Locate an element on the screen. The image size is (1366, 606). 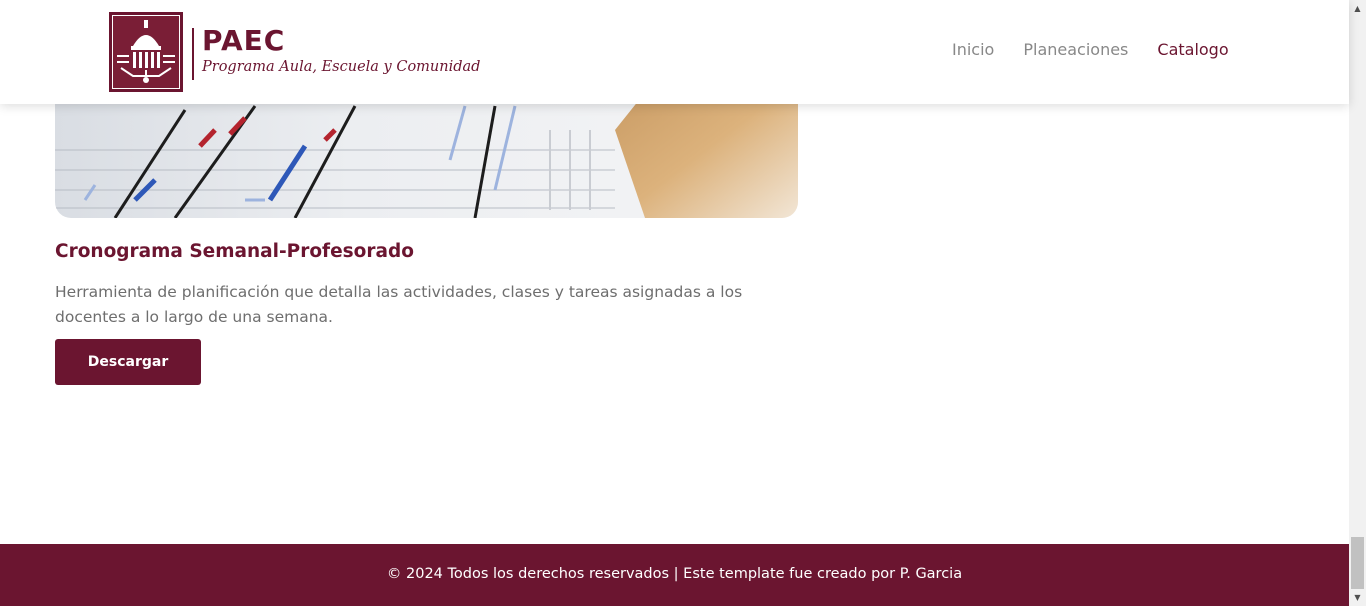
nav-item-inicio: Inicio is located at coordinates (973, 49).